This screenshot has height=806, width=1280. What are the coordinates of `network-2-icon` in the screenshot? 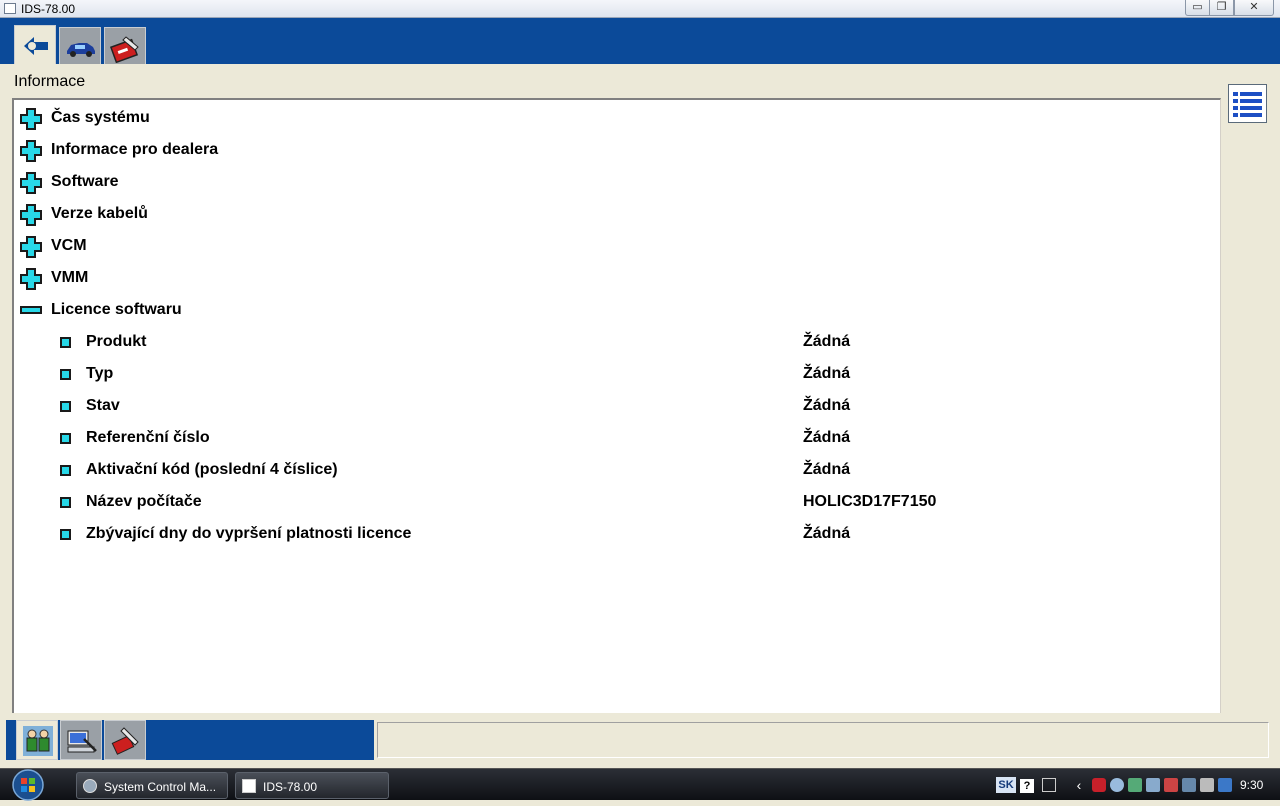 It's located at (1189, 785).